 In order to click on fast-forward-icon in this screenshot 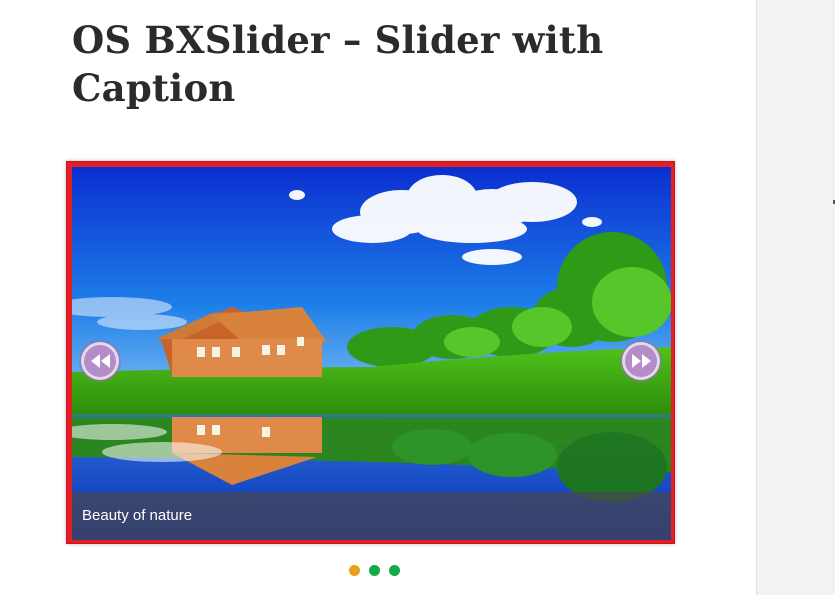, I will do `click(641, 361)`.